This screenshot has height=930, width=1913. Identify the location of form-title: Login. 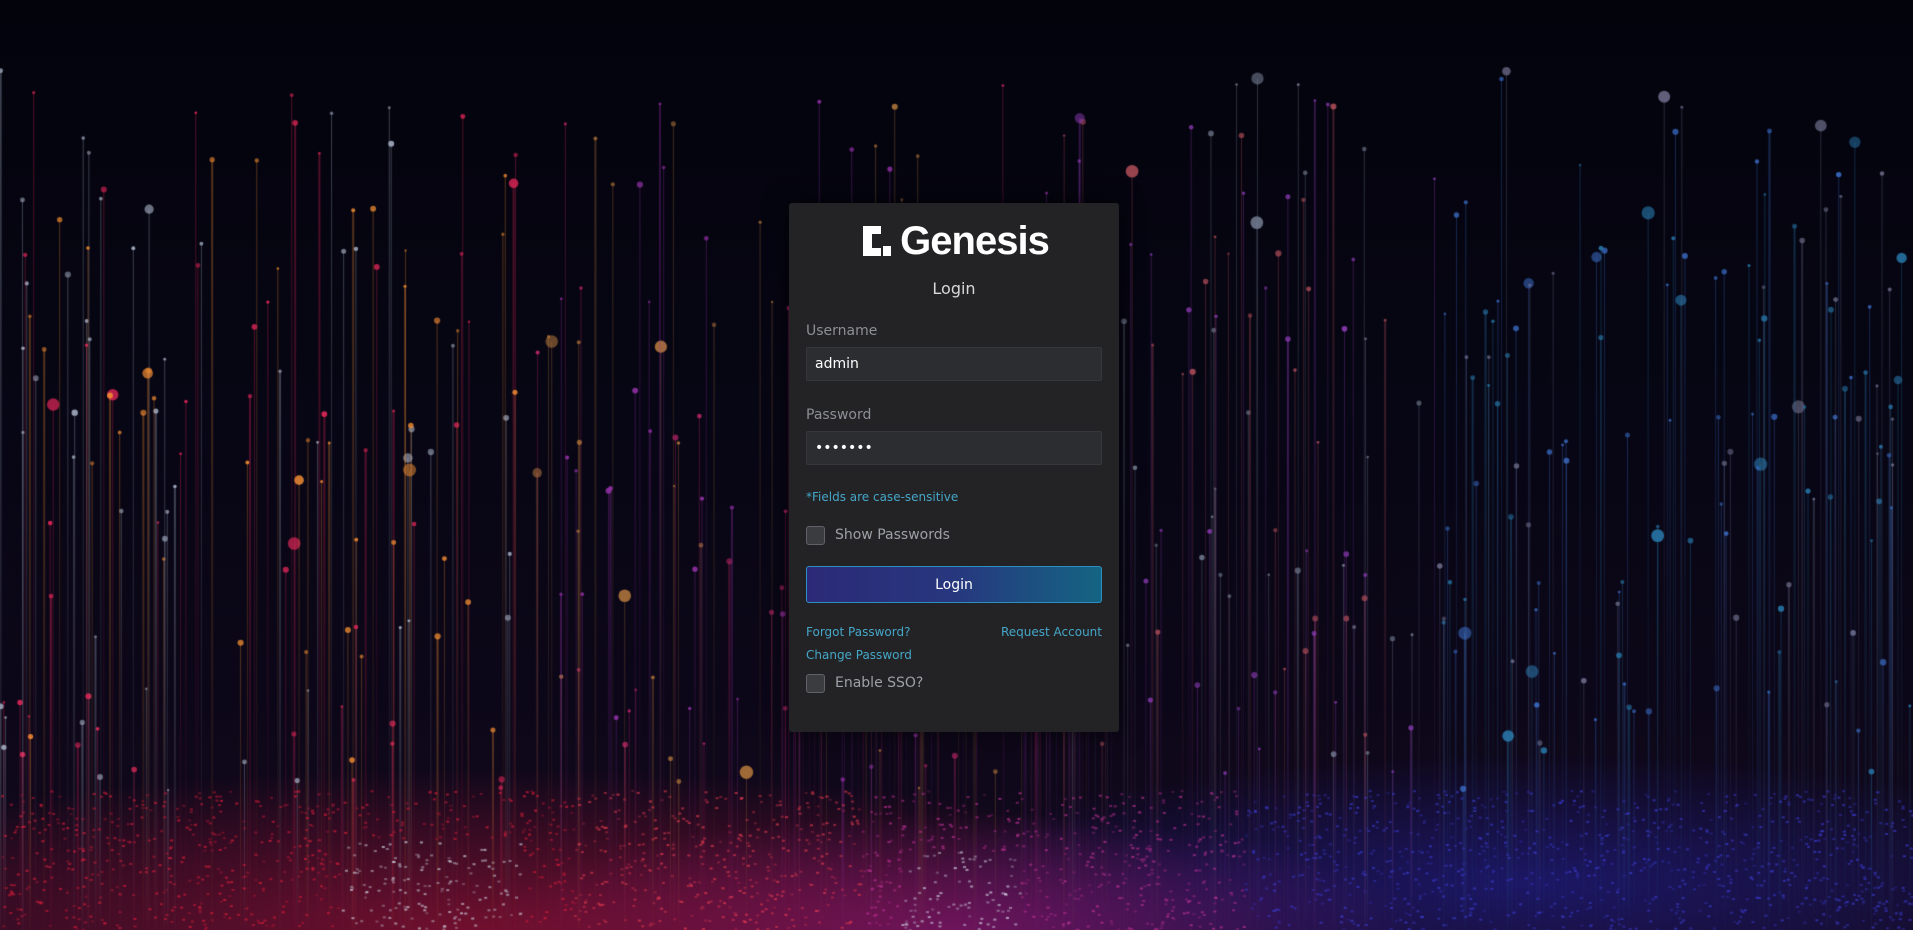
(954, 288).